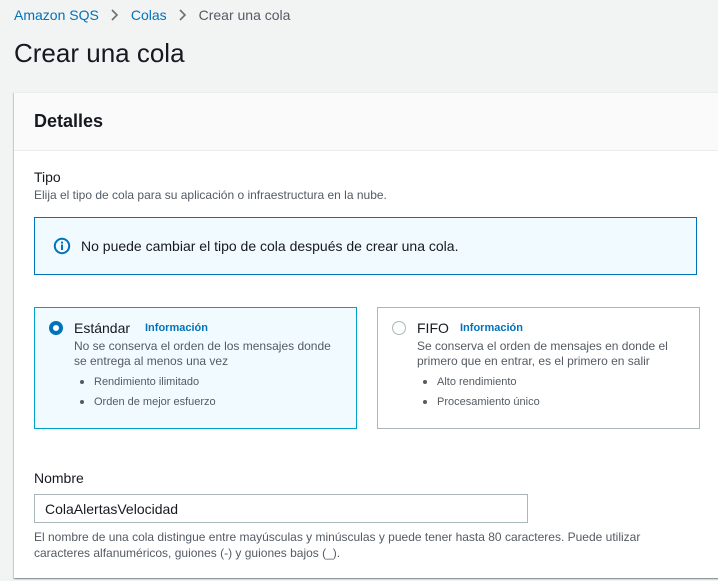 The height and width of the screenshot is (581, 718). I want to click on breadcrumb-colas: Colas, so click(149, 15).